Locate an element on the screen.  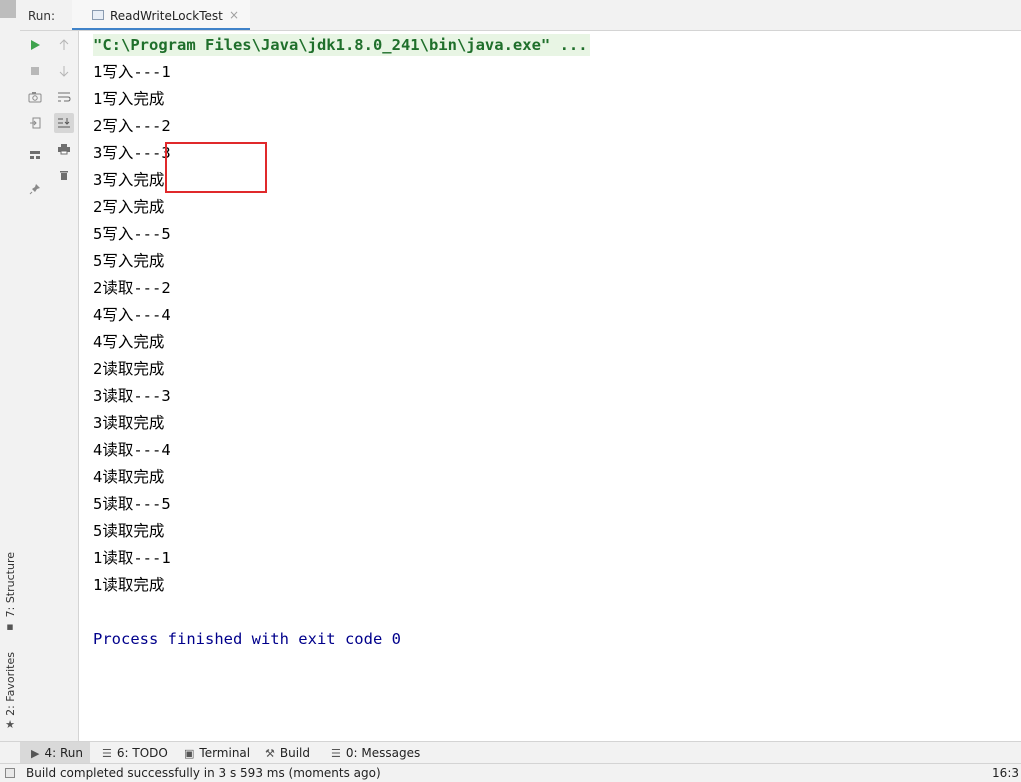
exit-icon is located at coordinates (35, 123).